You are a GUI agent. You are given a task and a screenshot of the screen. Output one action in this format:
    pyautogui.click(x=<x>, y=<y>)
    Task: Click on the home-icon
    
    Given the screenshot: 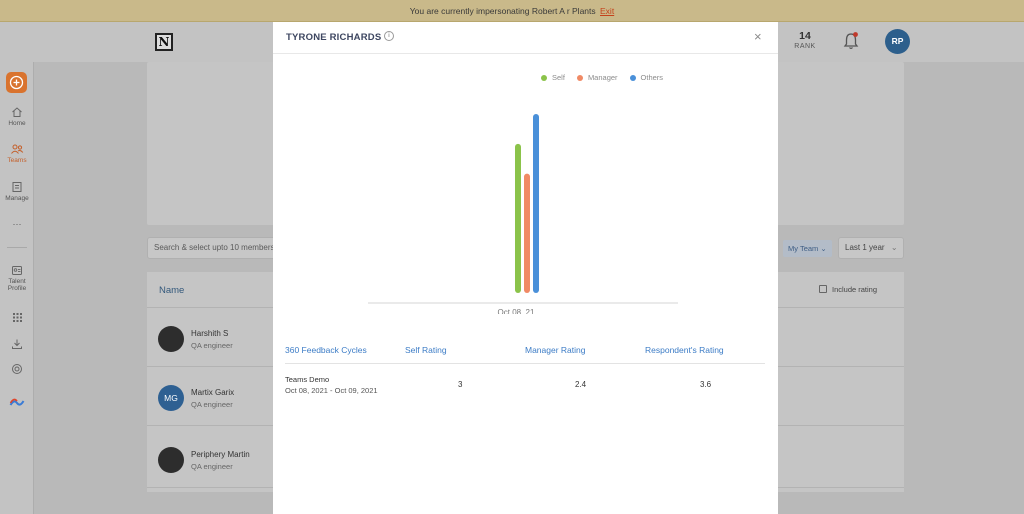 What is the action you would take?
    pyautogui.click(x=17, y=112)
    